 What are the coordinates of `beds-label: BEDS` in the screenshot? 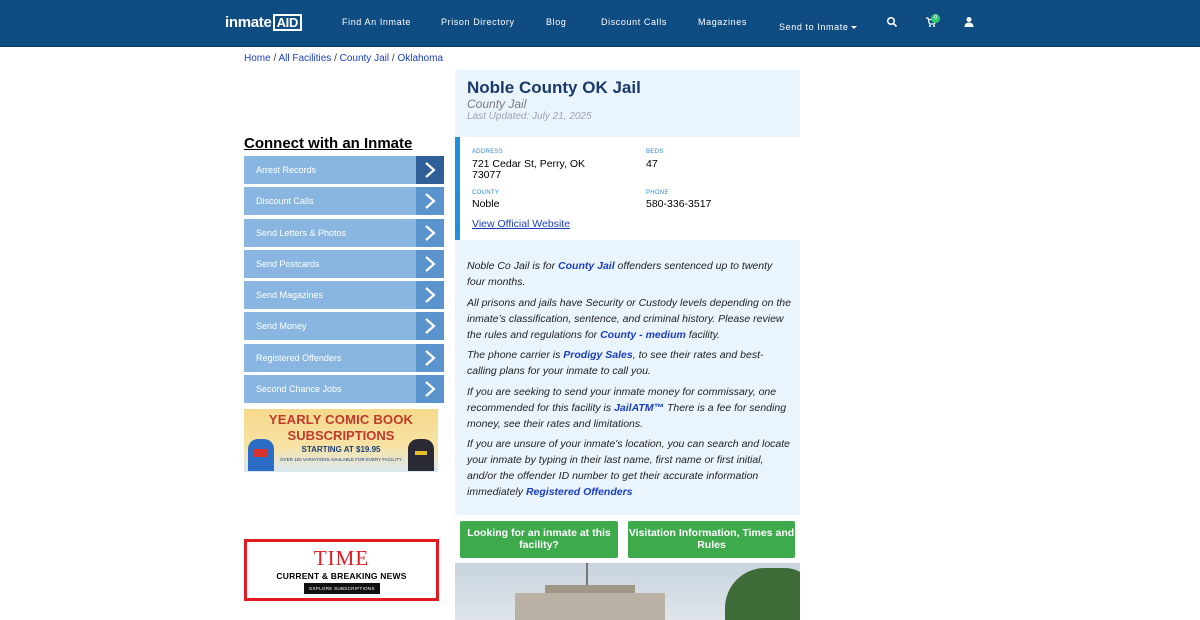 It's located at (655, 152).